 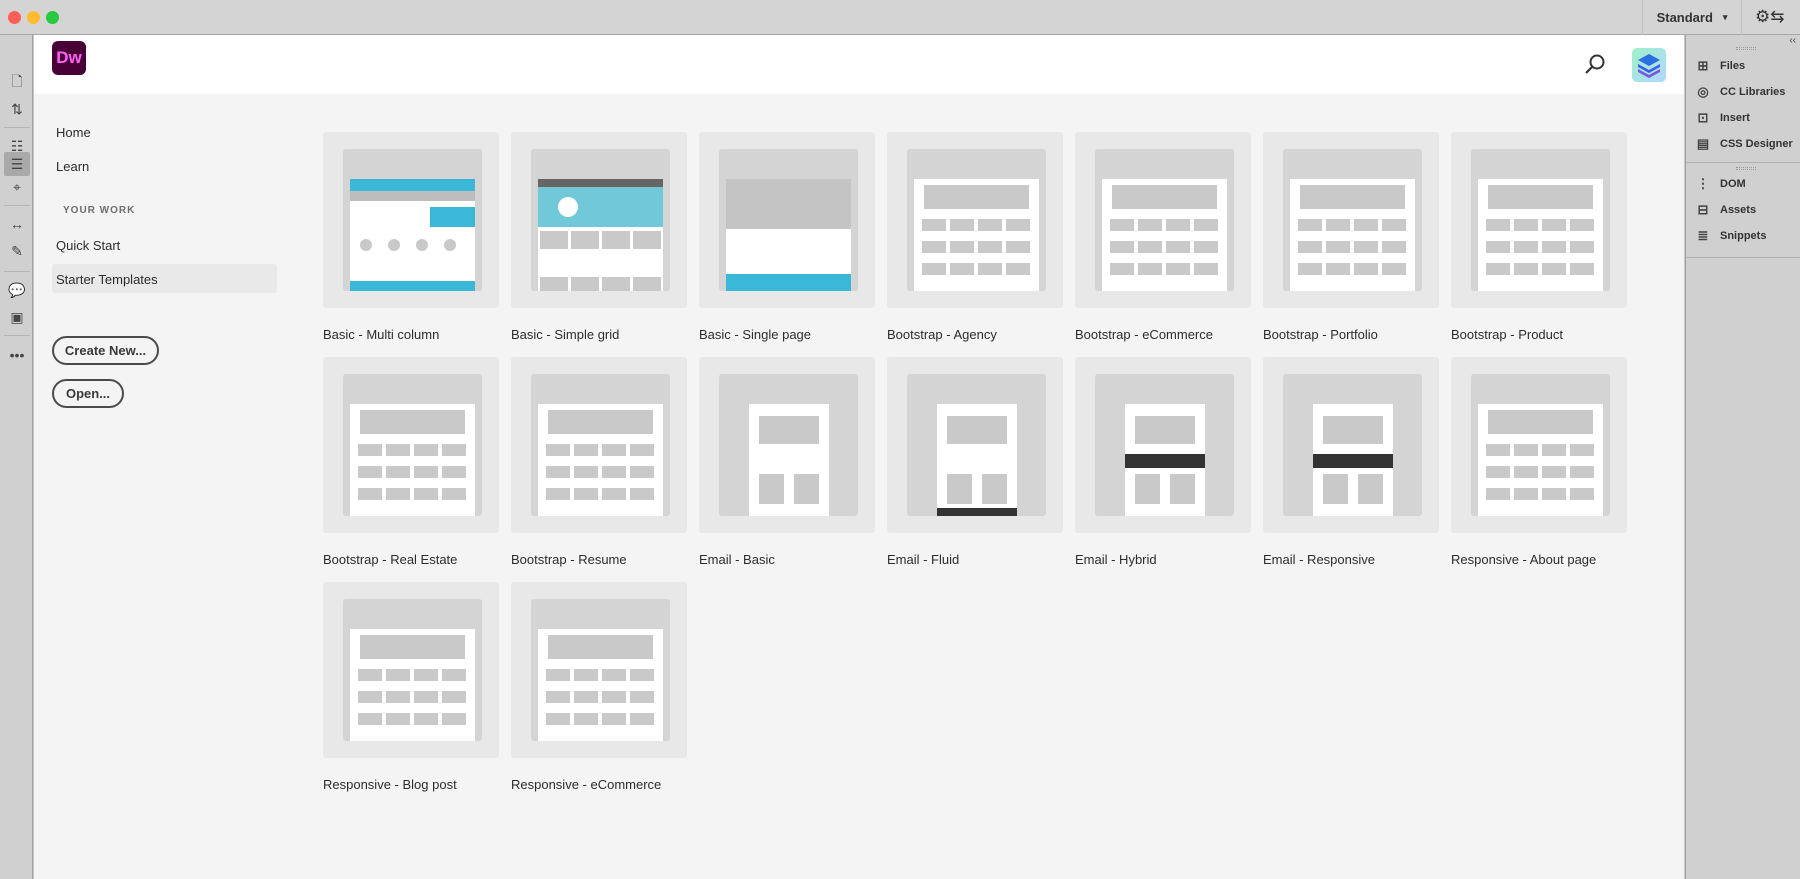 What do you see at coordinates (1692, 17) in the screenshot?
I see `workspace-switcher: Standard ▾` at bounding box center [1692, 17].